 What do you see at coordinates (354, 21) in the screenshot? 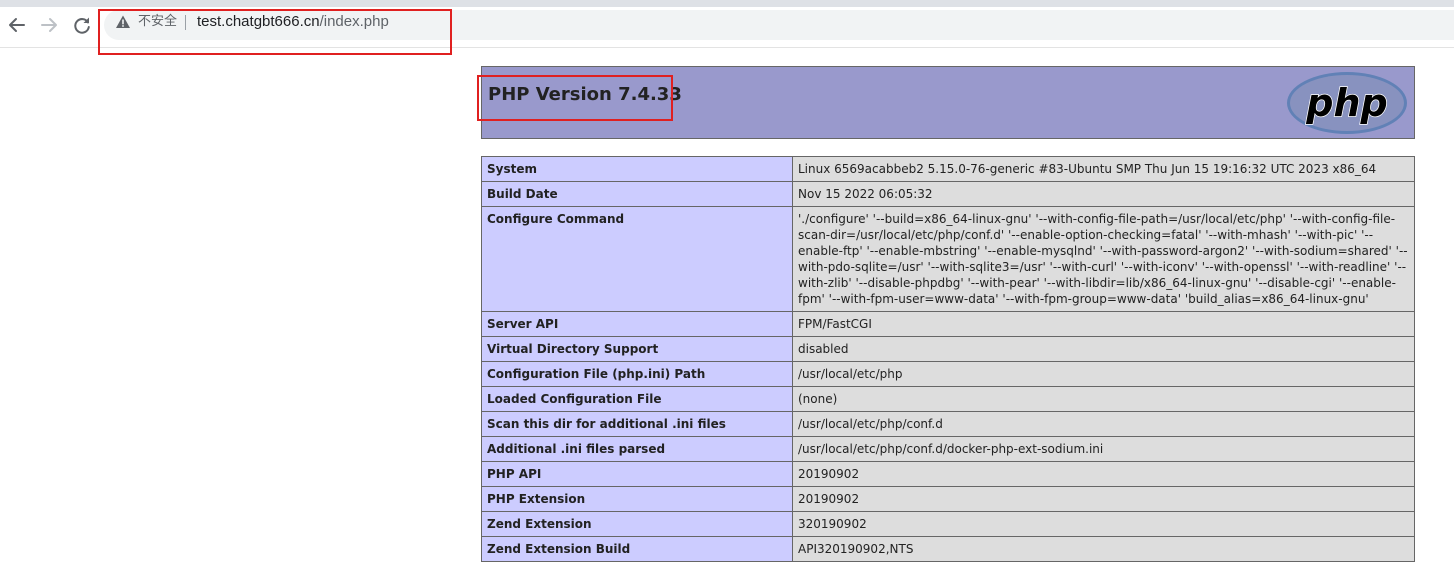
I see `url-path: /index.php` at bounding box center [354, 21].